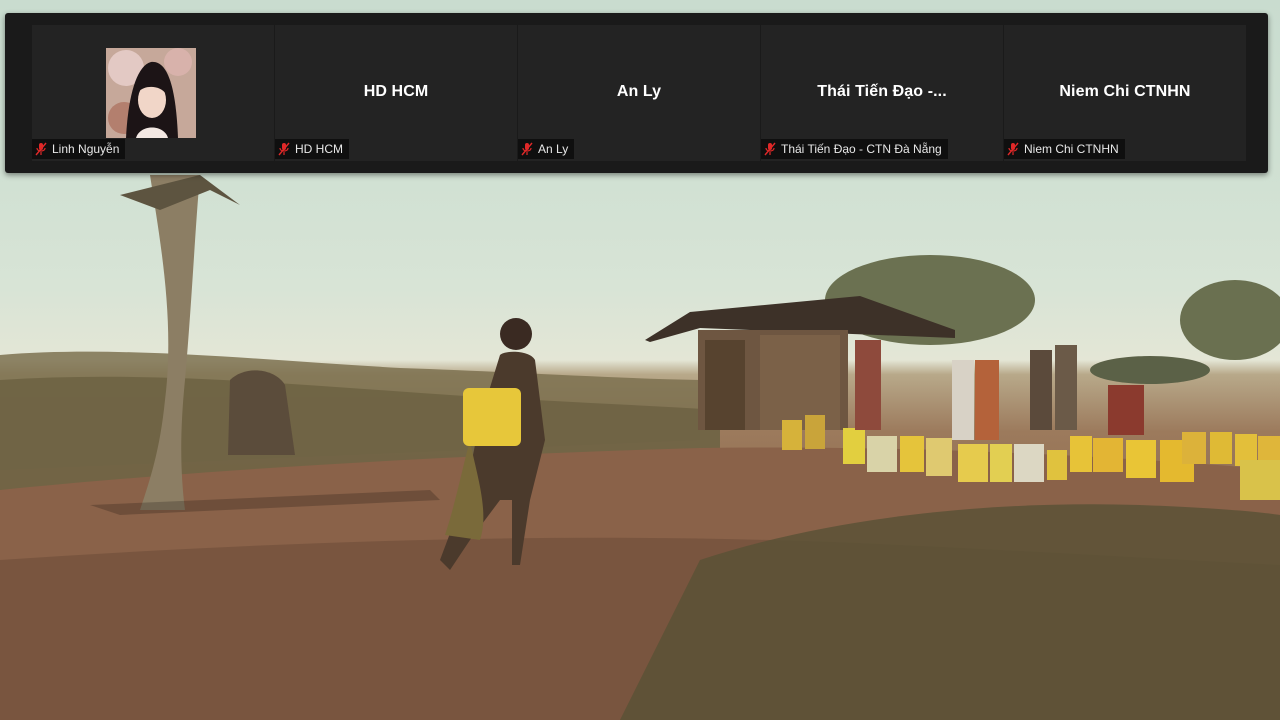 Image resolution: width=1280 pixels, height=720 pixels. What do you see at coordinates (319, 149) in the screenshot?
I see `participant-name: HD HCM` at bounding box center [319, 149].